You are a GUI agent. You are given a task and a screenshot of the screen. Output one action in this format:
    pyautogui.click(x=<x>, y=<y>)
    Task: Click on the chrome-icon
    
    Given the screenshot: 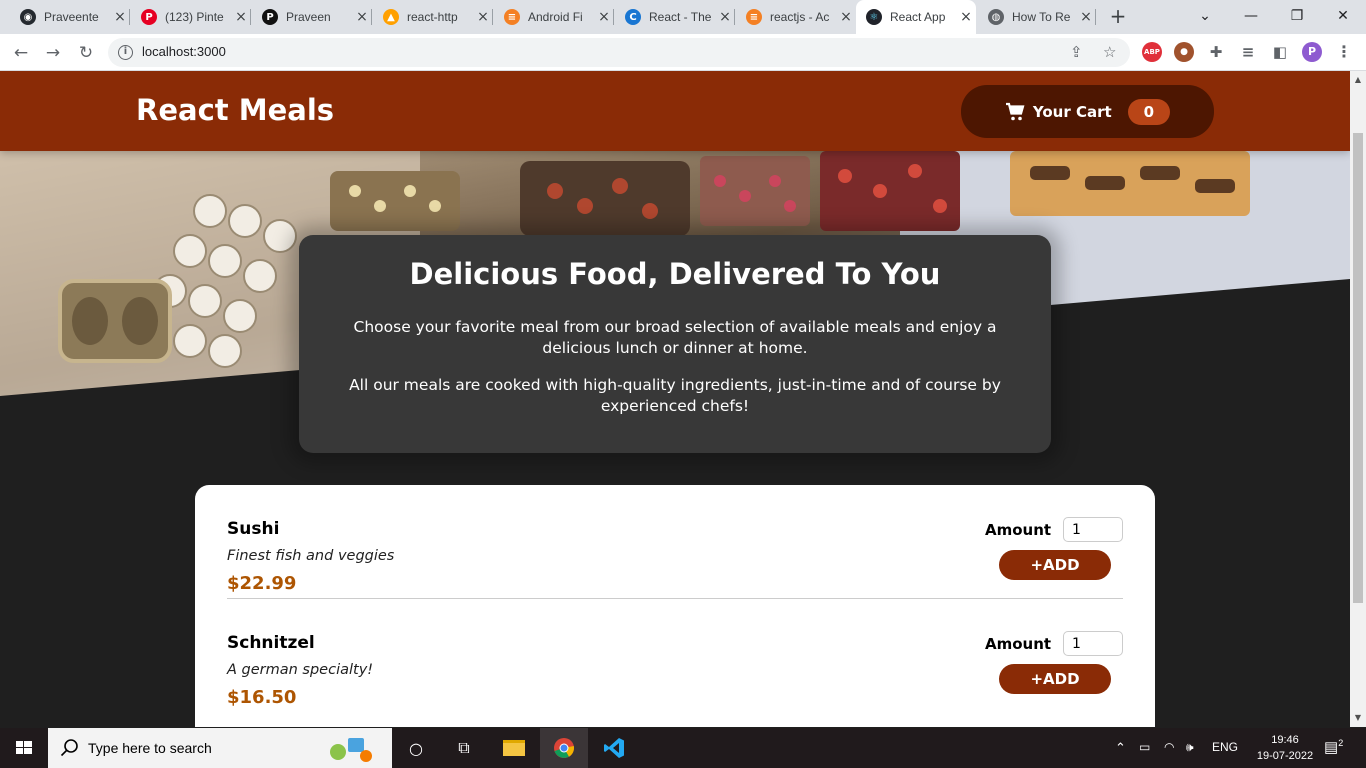 What is the action you would take?
    pyautogui.click(x=564, y=748)
    